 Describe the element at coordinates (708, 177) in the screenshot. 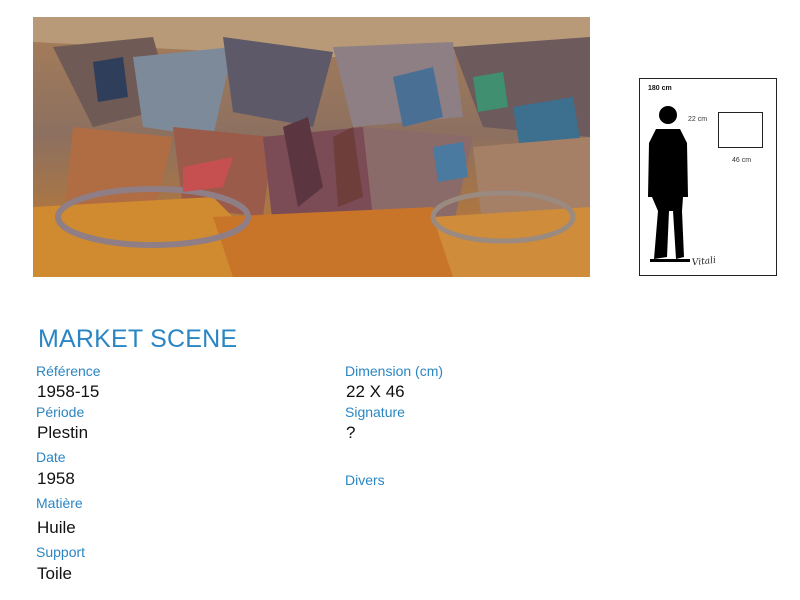

I see `scale-comparison-panel: 180 cm 22 cm 46 cm Vitali` at that location.